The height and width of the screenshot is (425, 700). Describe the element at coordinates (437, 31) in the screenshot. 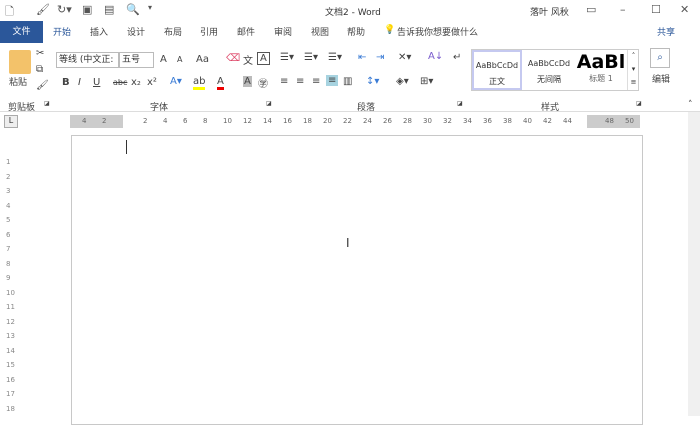

I see `tell-me-input: 告诉我你想要做什么` at that location.